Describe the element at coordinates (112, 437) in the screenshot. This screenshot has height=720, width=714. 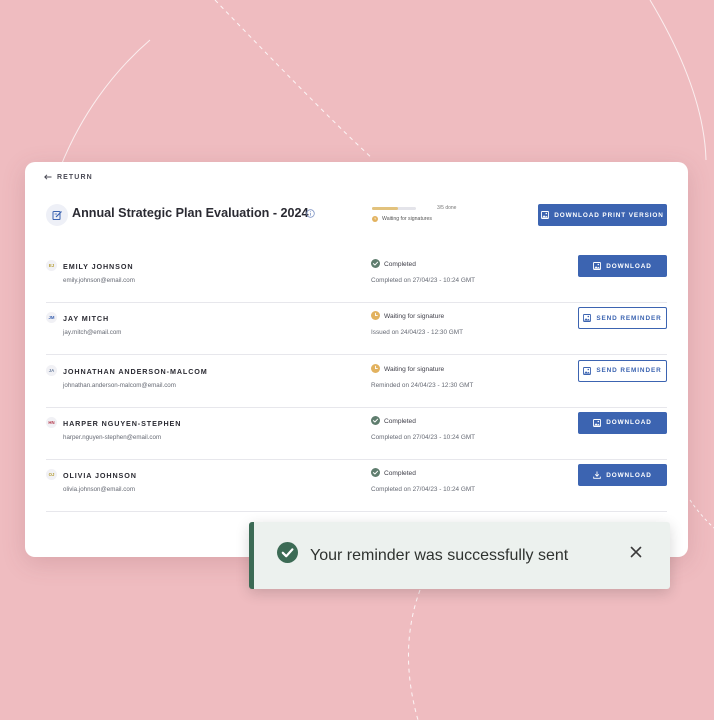
I see `signer-email: harper.nguyen-stephen@email.com` at that location.